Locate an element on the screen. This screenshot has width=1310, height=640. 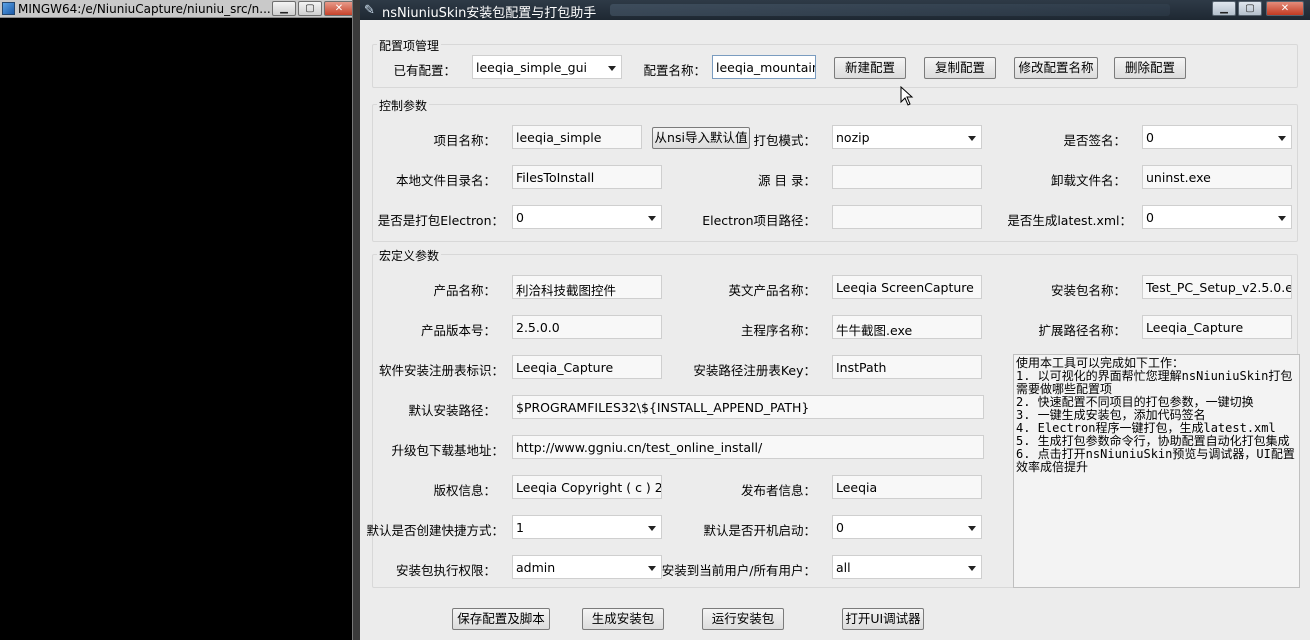
sign-select: 0 is located at coordinates (1217, 137).